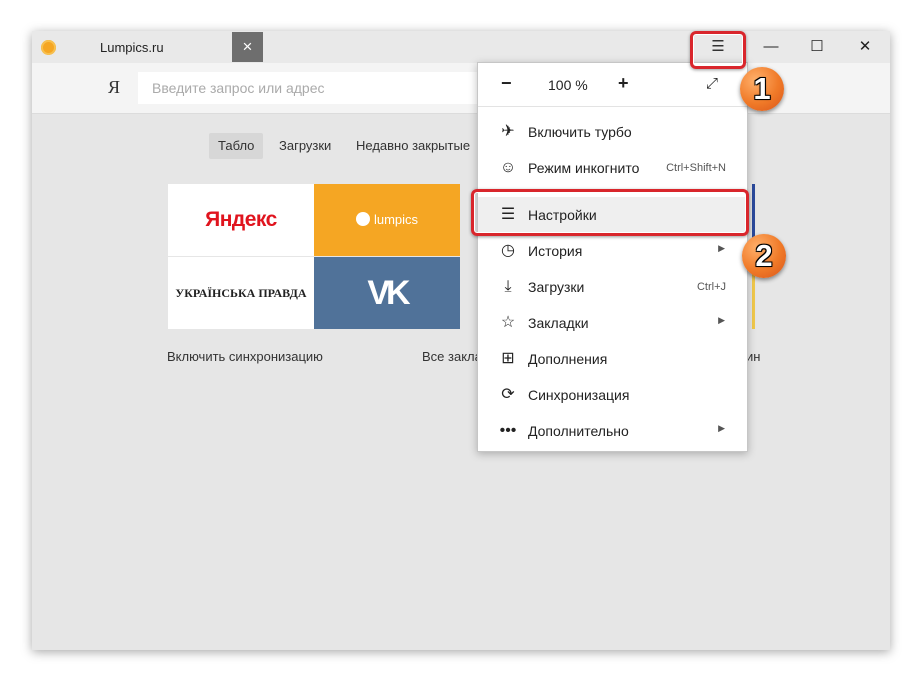 Image resolution: width=922 pixels, height=683 pixels. I want to click on download-icon: ⤓, so click(508, 286).